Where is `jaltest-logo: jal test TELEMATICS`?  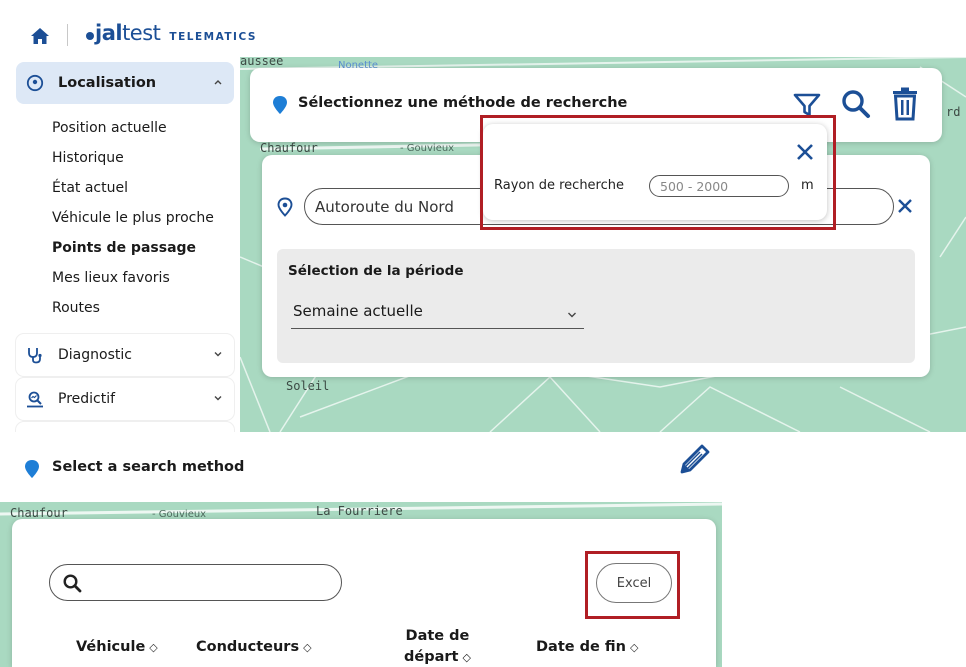 jaltest-logo: jal test TELEMATICS is located at coordinates (171, 33).